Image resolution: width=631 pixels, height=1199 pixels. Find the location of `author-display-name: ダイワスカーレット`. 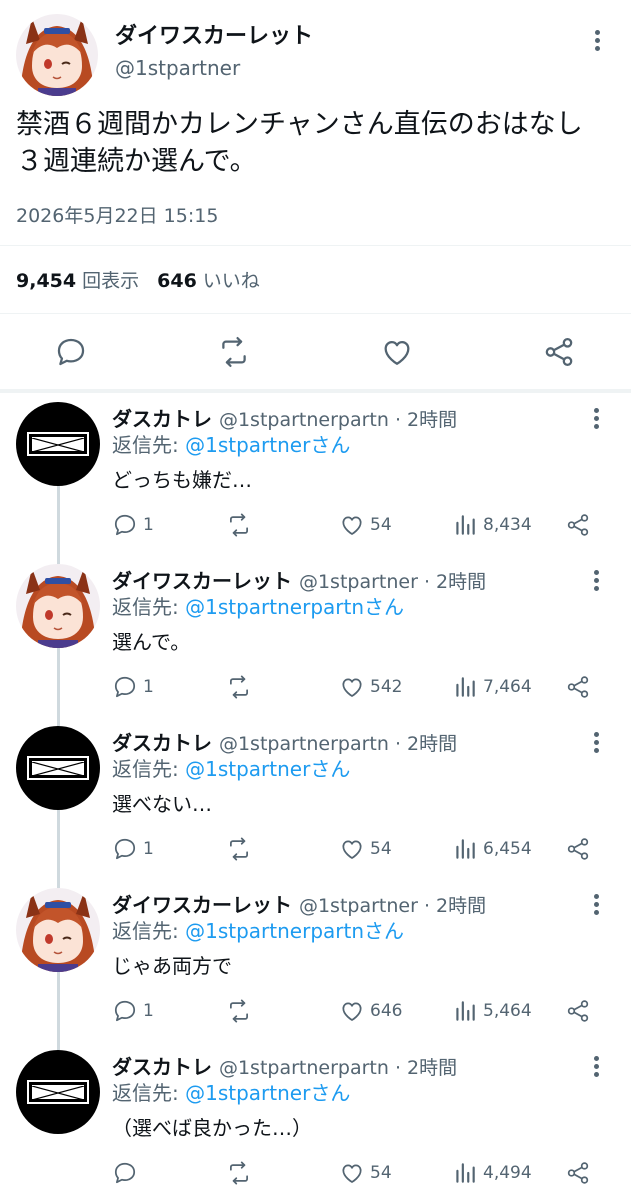

author-display-name: ダイワスカーレット is located at coordinates (214, 34).